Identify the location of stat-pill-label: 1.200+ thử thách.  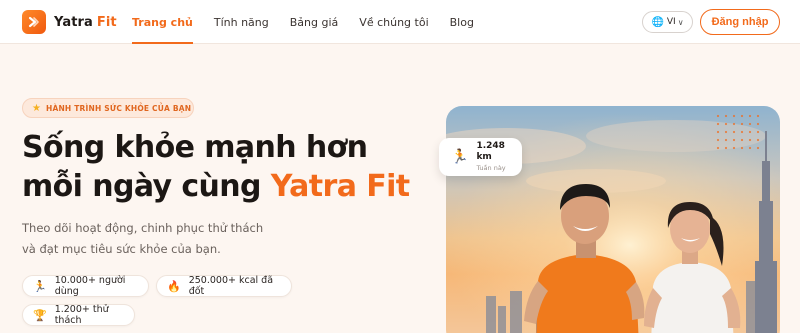
(81, 315).